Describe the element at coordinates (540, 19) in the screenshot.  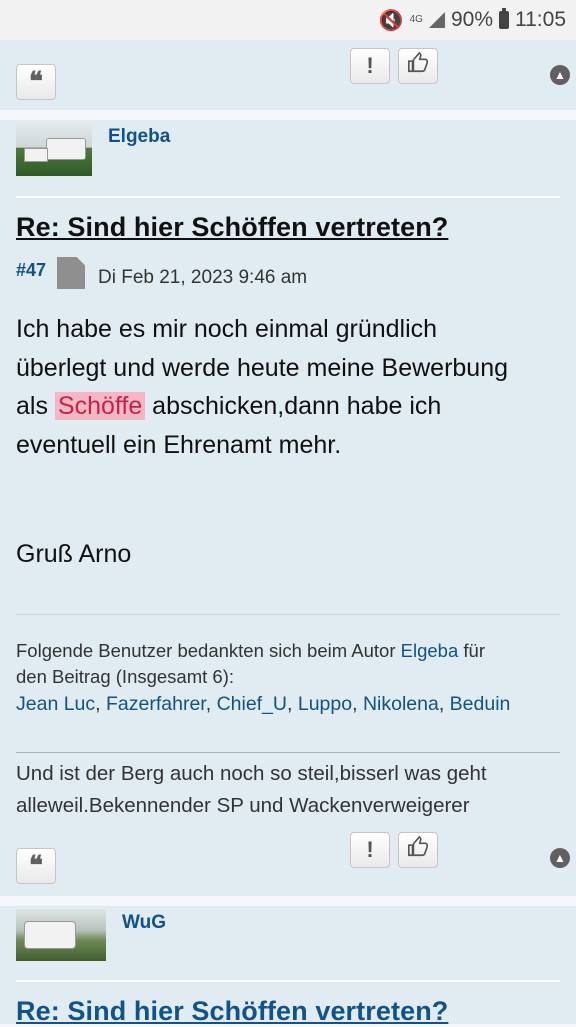
I see `clock: 11:05` at that location.